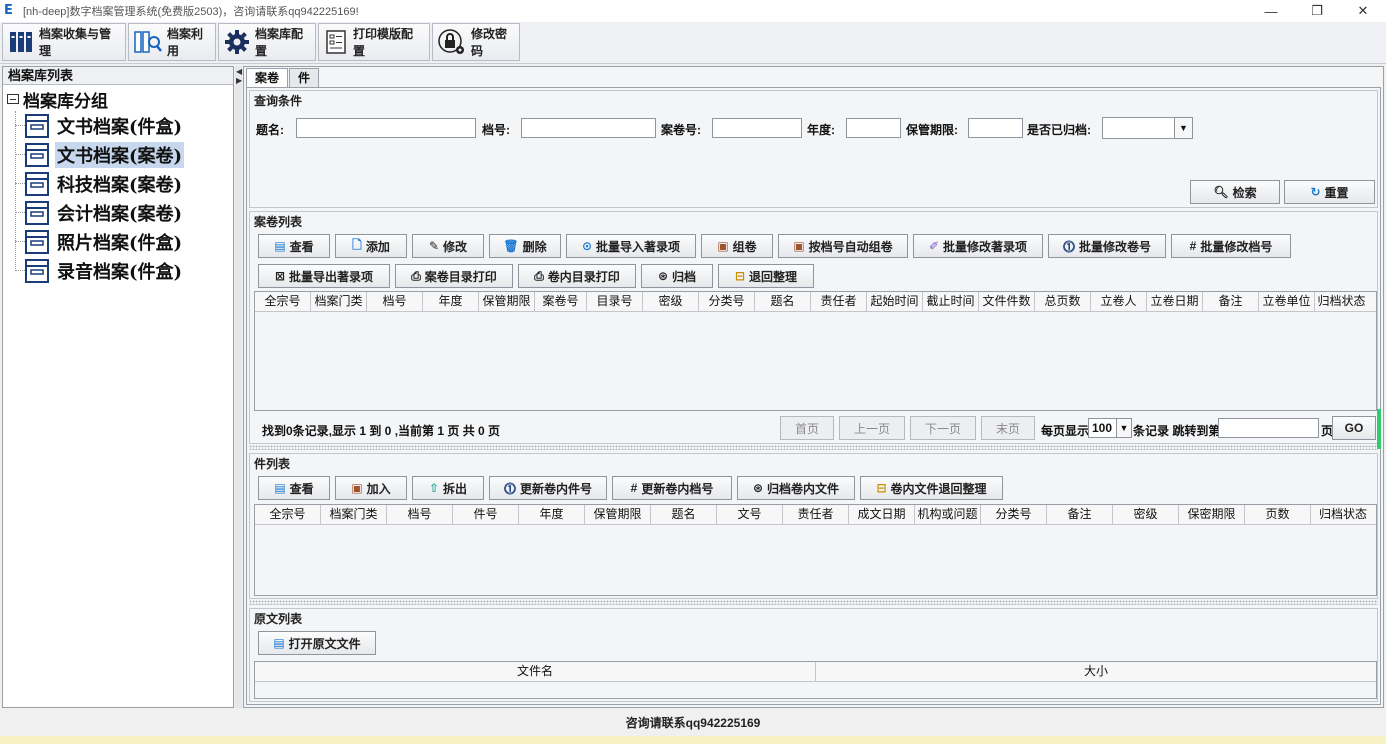 The width and height of the screenshot is (1386, 744). Describe the element at coordinates (1231, 246) in the screenshot. I see `batch-edit-file-no-button: # 批量修改档号` at that location.